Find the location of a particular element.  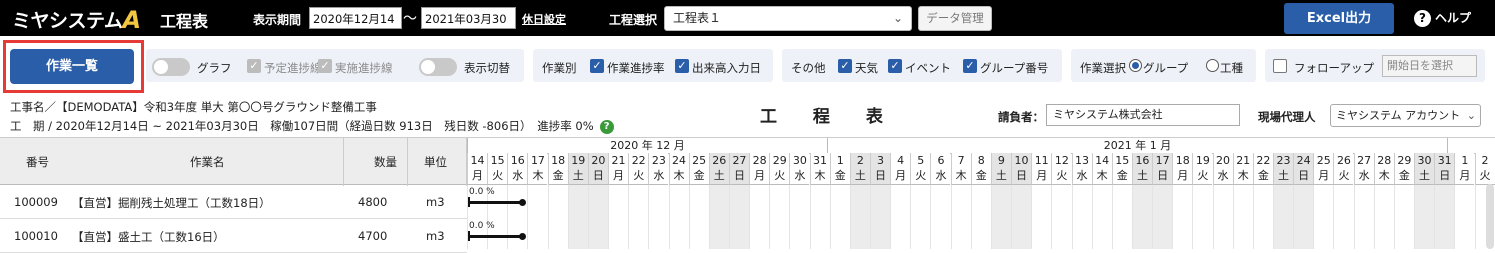

day-header-cell: 21 月 is located at coordinates (618, 169).